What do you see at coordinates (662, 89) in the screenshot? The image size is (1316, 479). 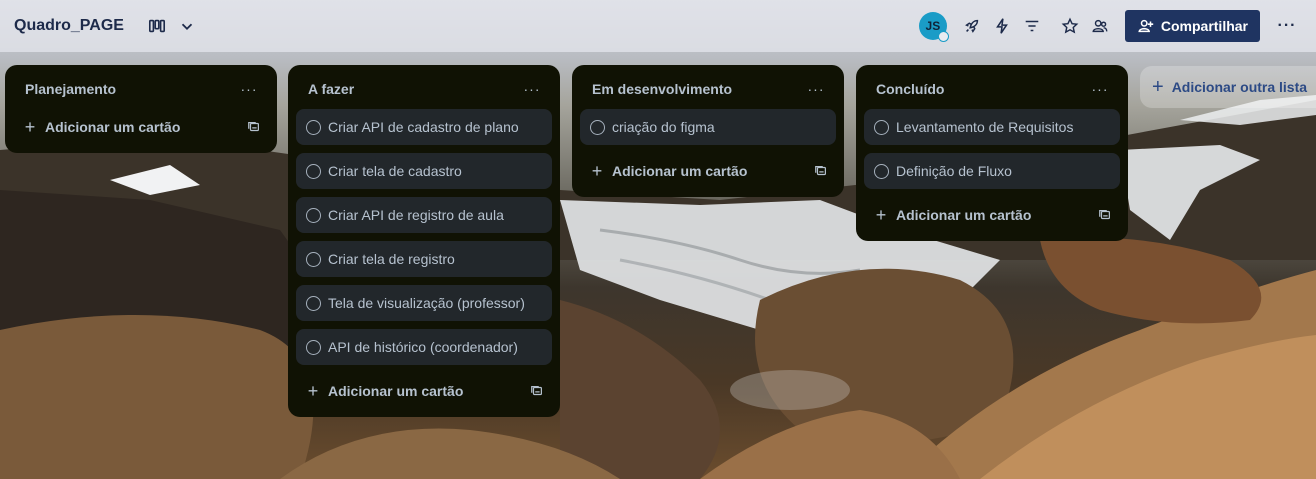 I see `list-title: Em desenvolvimento` at bounding box center [662, 89].